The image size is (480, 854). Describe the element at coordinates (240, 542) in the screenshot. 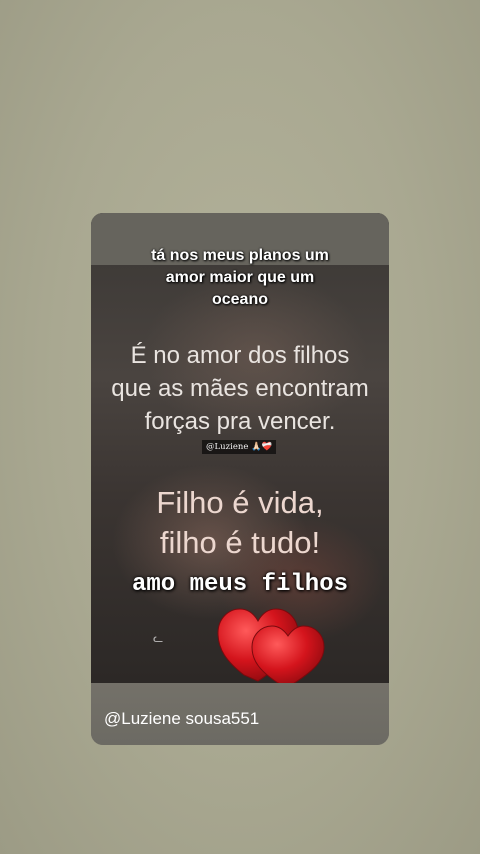

I see `quote-line: filho é tudo!` at that location.